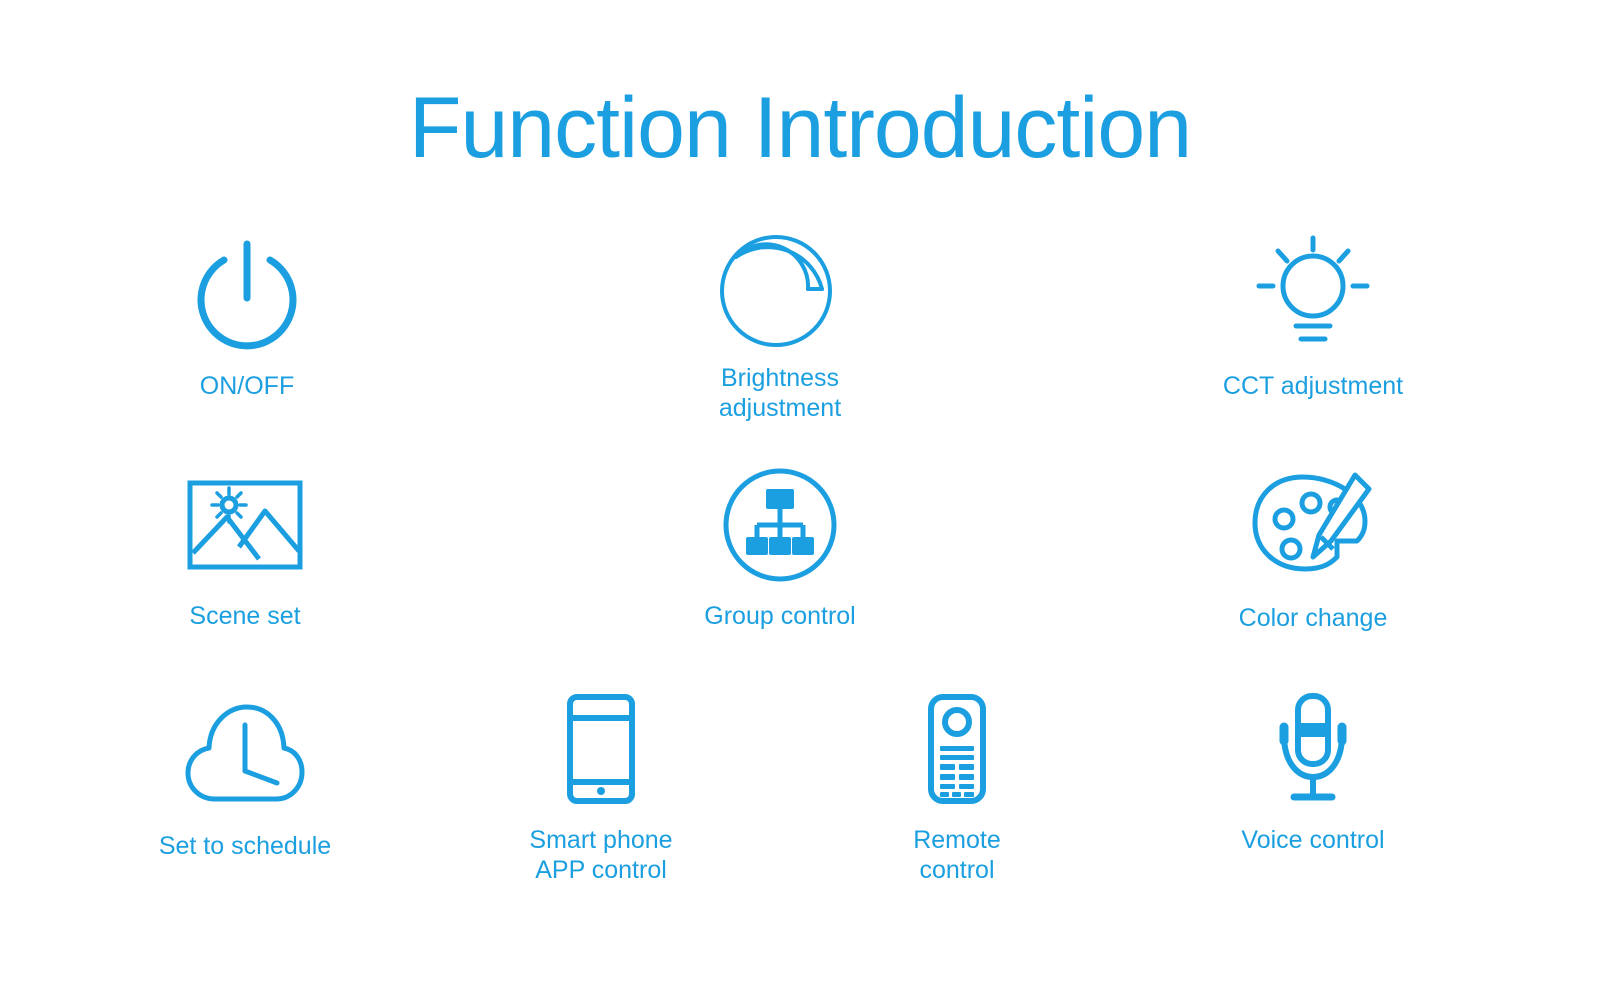  I want to click on feature-item-remote-control: Remote control, so click(957, 787).